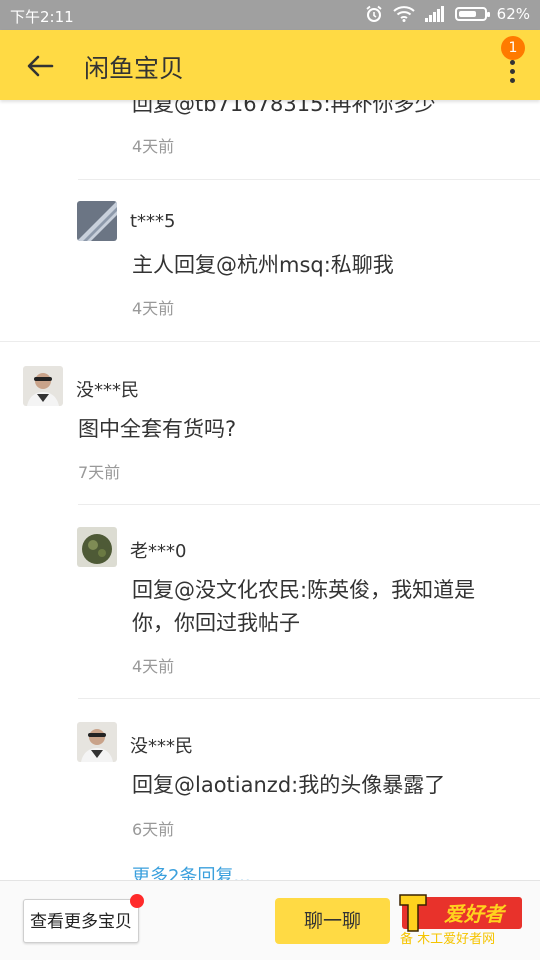 Image resolution: width=540 pixels, height=960 pixels. Describe the element at coordinates (137, 901) in the screenshot. I see `red-dot-badge` at that location.